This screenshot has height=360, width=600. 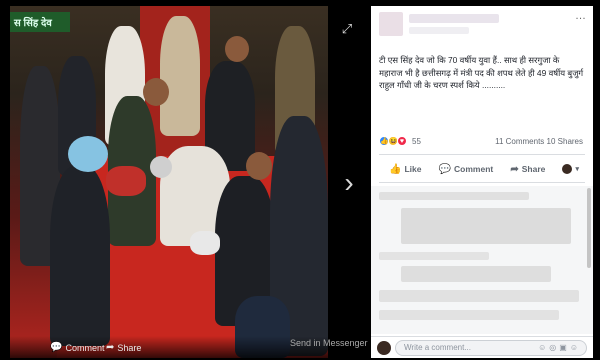 I want to click on next-photo-arrow-icon: ›, so click(x=349, y=183).